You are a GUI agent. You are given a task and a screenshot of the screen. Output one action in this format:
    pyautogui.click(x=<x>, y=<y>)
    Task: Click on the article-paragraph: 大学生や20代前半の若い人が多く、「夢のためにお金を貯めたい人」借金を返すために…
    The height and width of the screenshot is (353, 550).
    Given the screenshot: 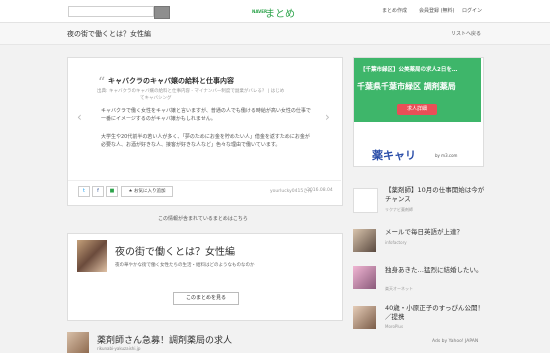 What is the action you would take?
    pyautogui.click(x=205, y=141)
    